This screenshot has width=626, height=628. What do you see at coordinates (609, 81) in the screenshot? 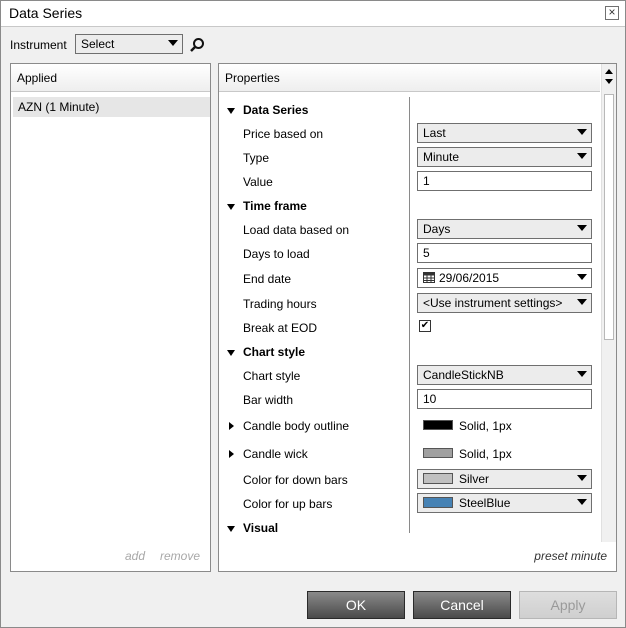
I see `scroll-down-icon` at bounding box center [609, 81].